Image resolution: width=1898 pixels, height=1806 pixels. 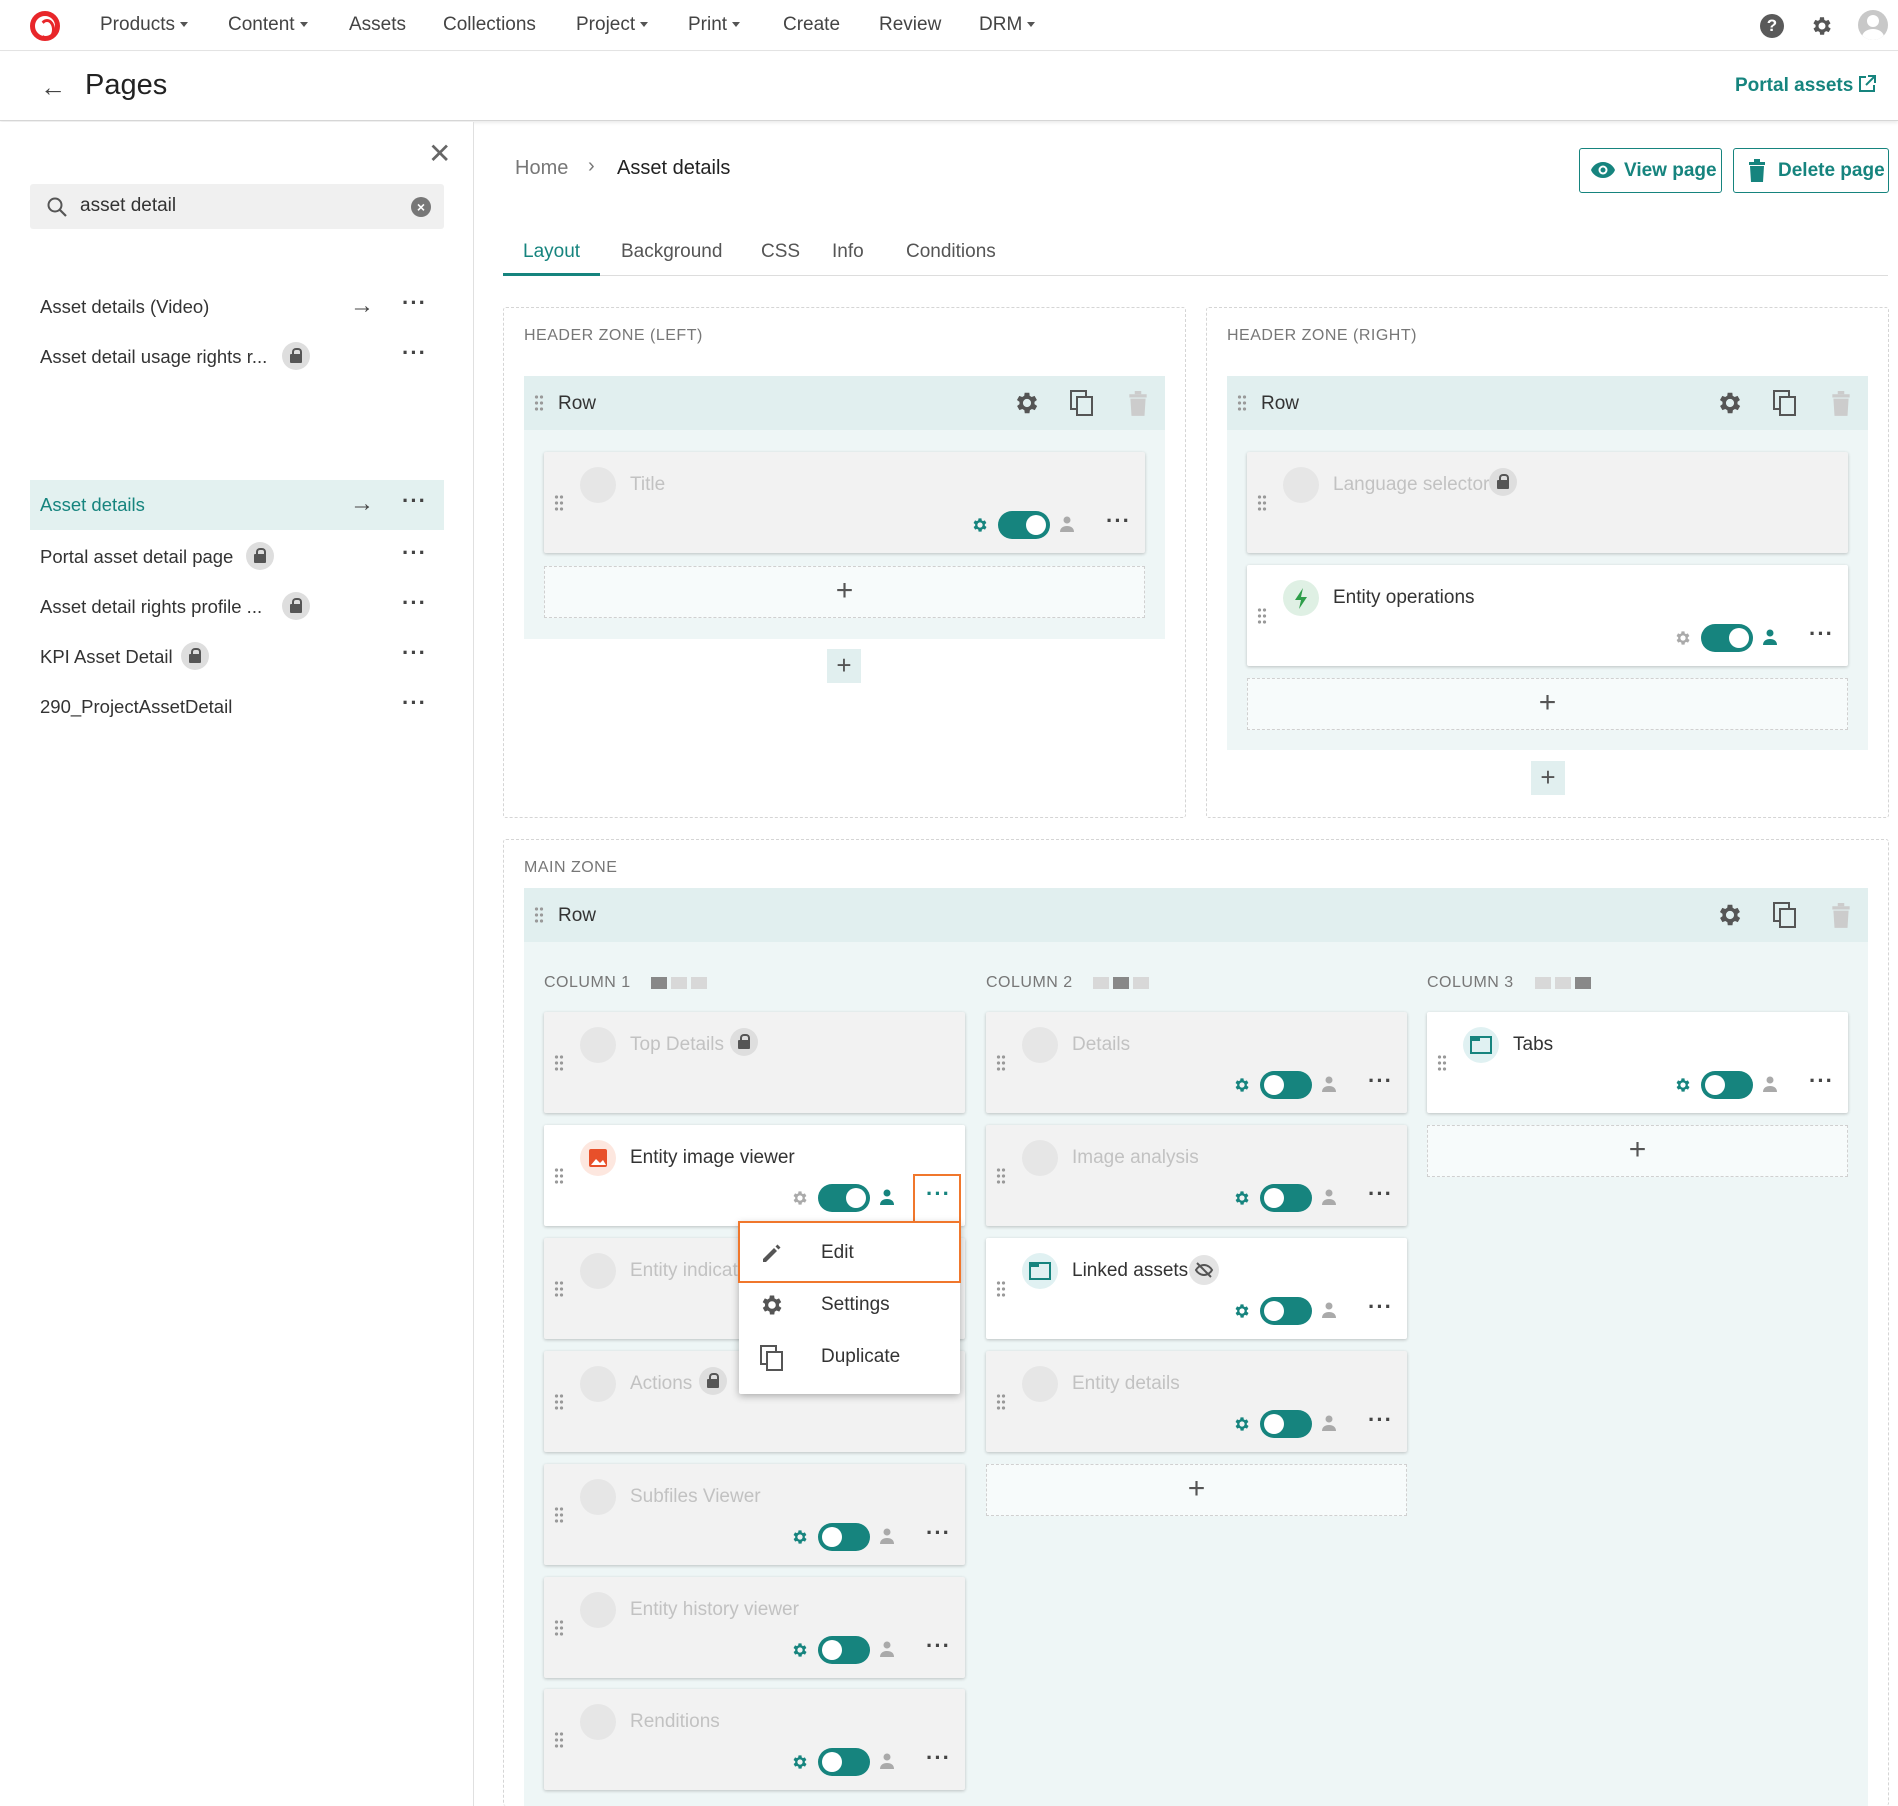 What do you see at coordinates (1196, 1062) in the screenshot?
I see `widget-card: Details ···` at bounding box center [1196, 1062].